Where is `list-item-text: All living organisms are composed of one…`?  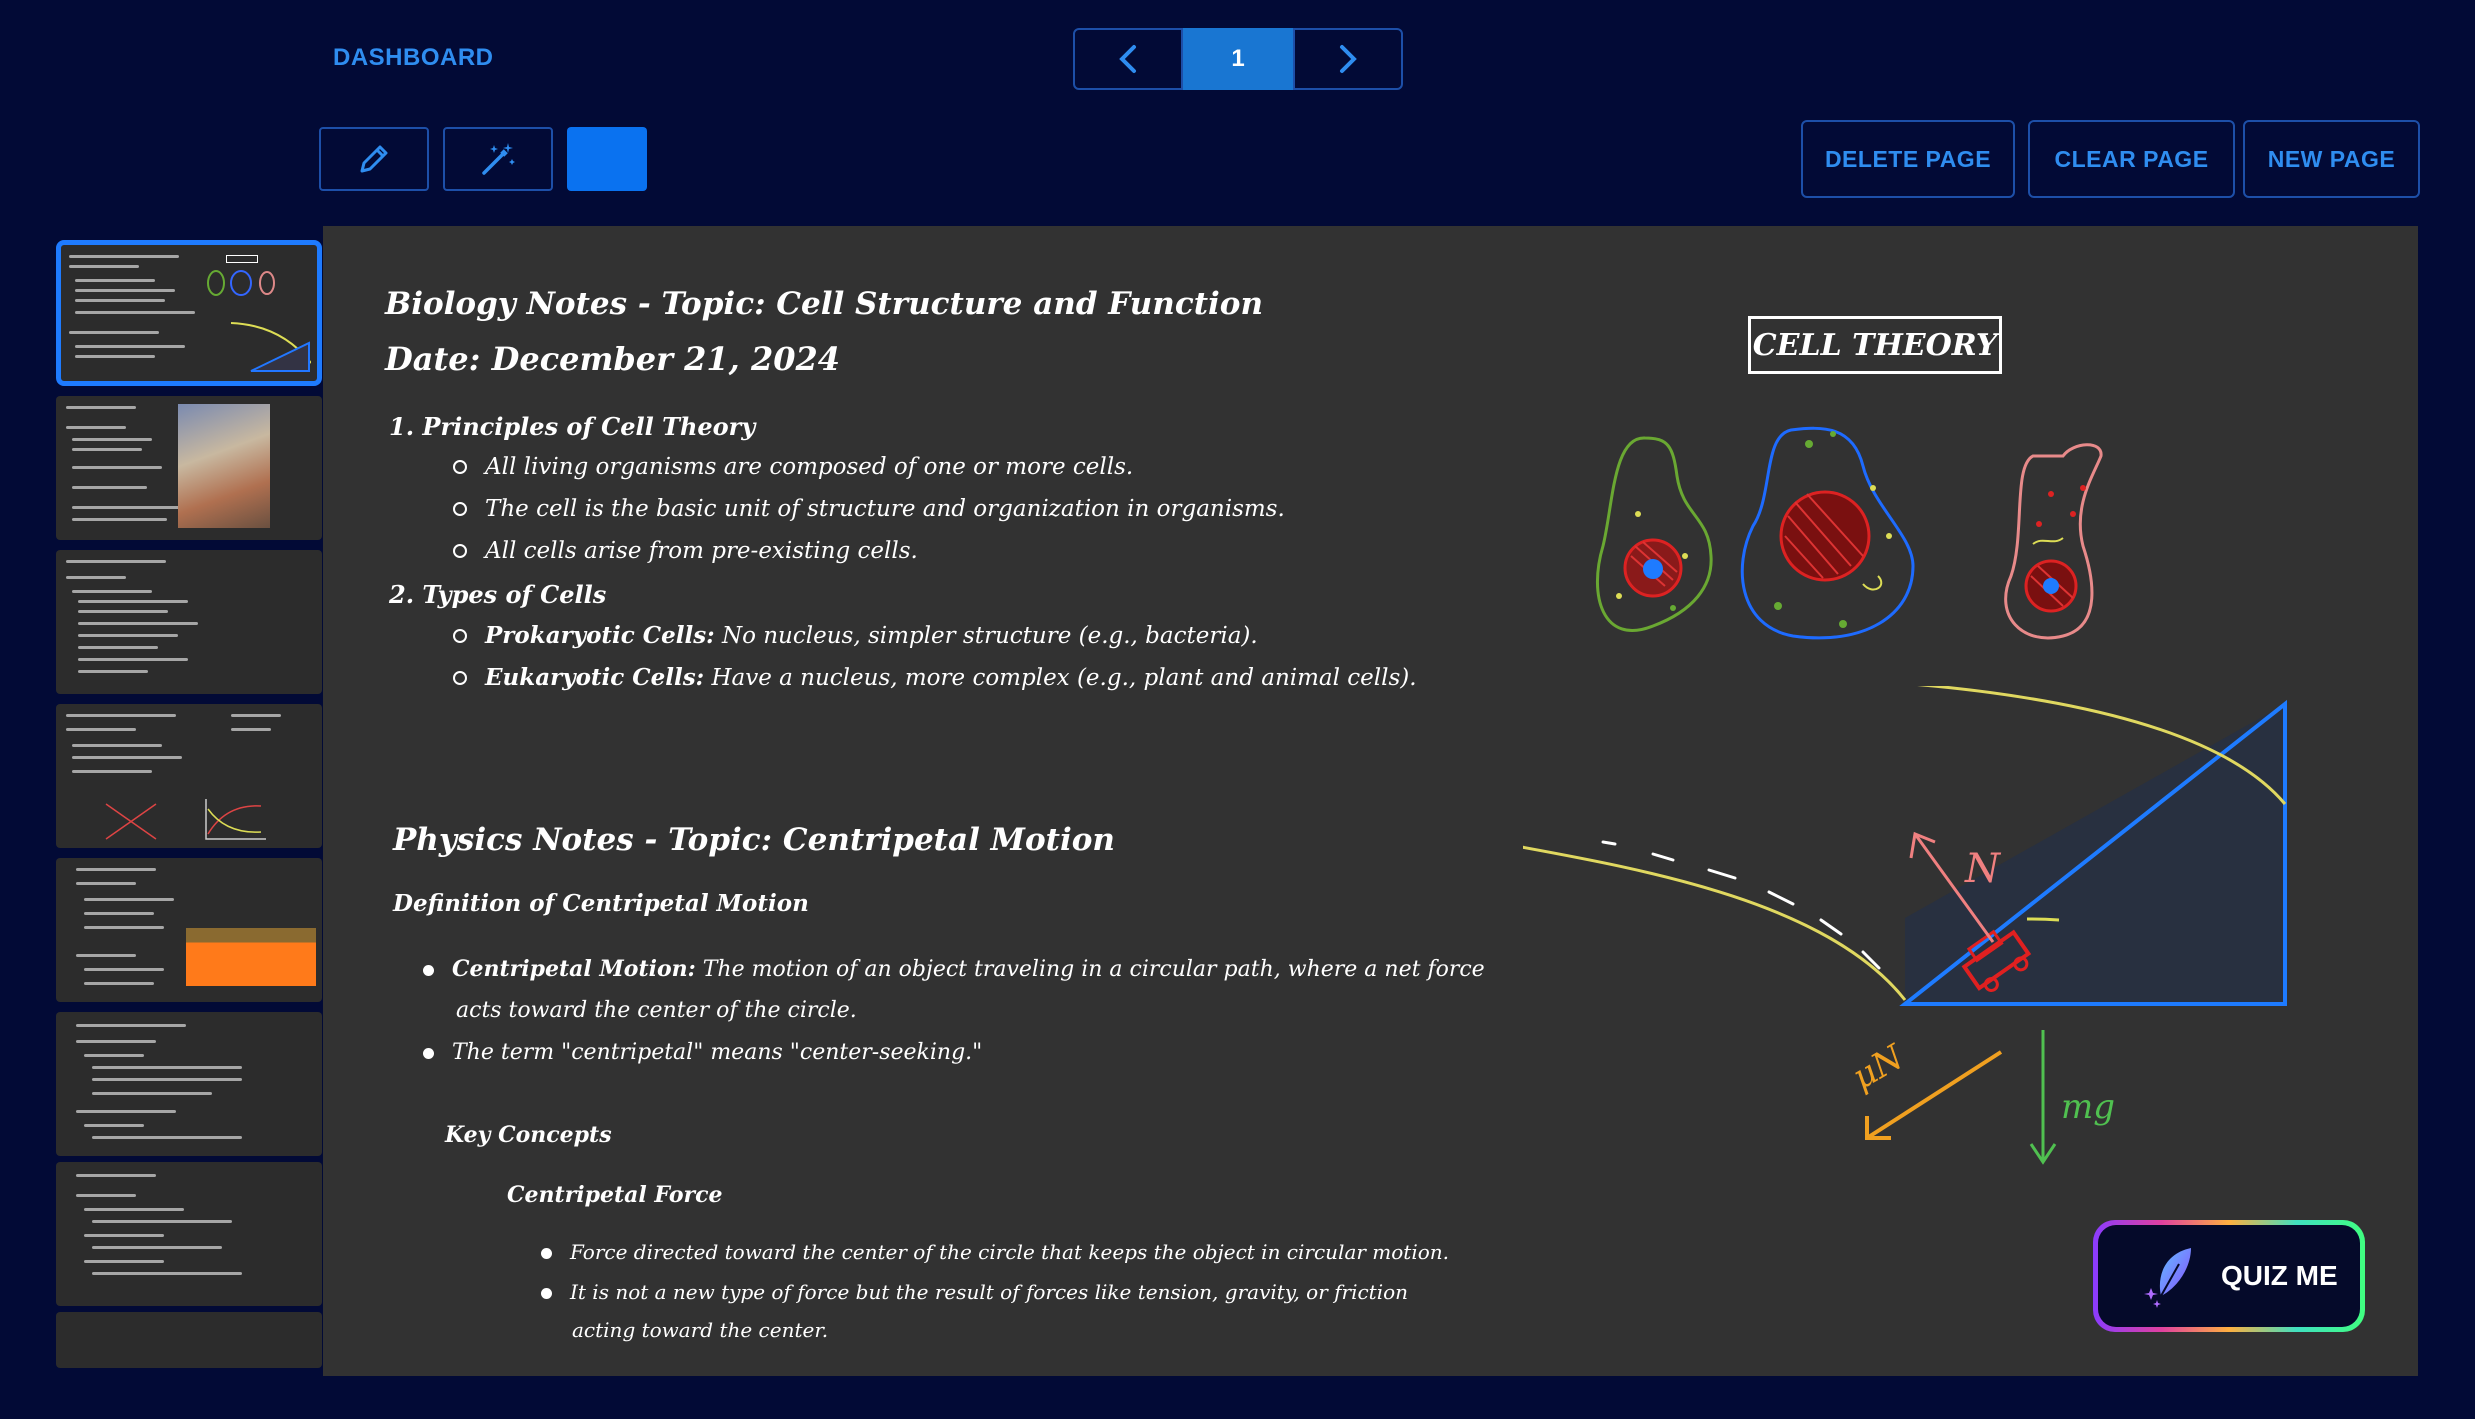
list-item-text: All living organisms are composed of one… is located at coordinates (809, 467).